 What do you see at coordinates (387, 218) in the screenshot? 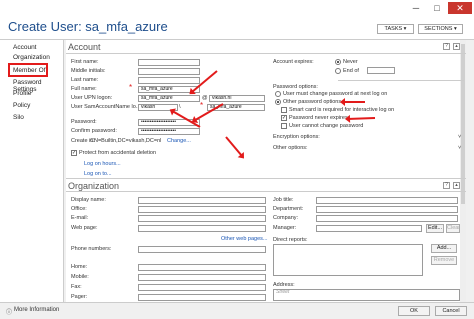
I see `company-input` at bounding box center [387, 218].